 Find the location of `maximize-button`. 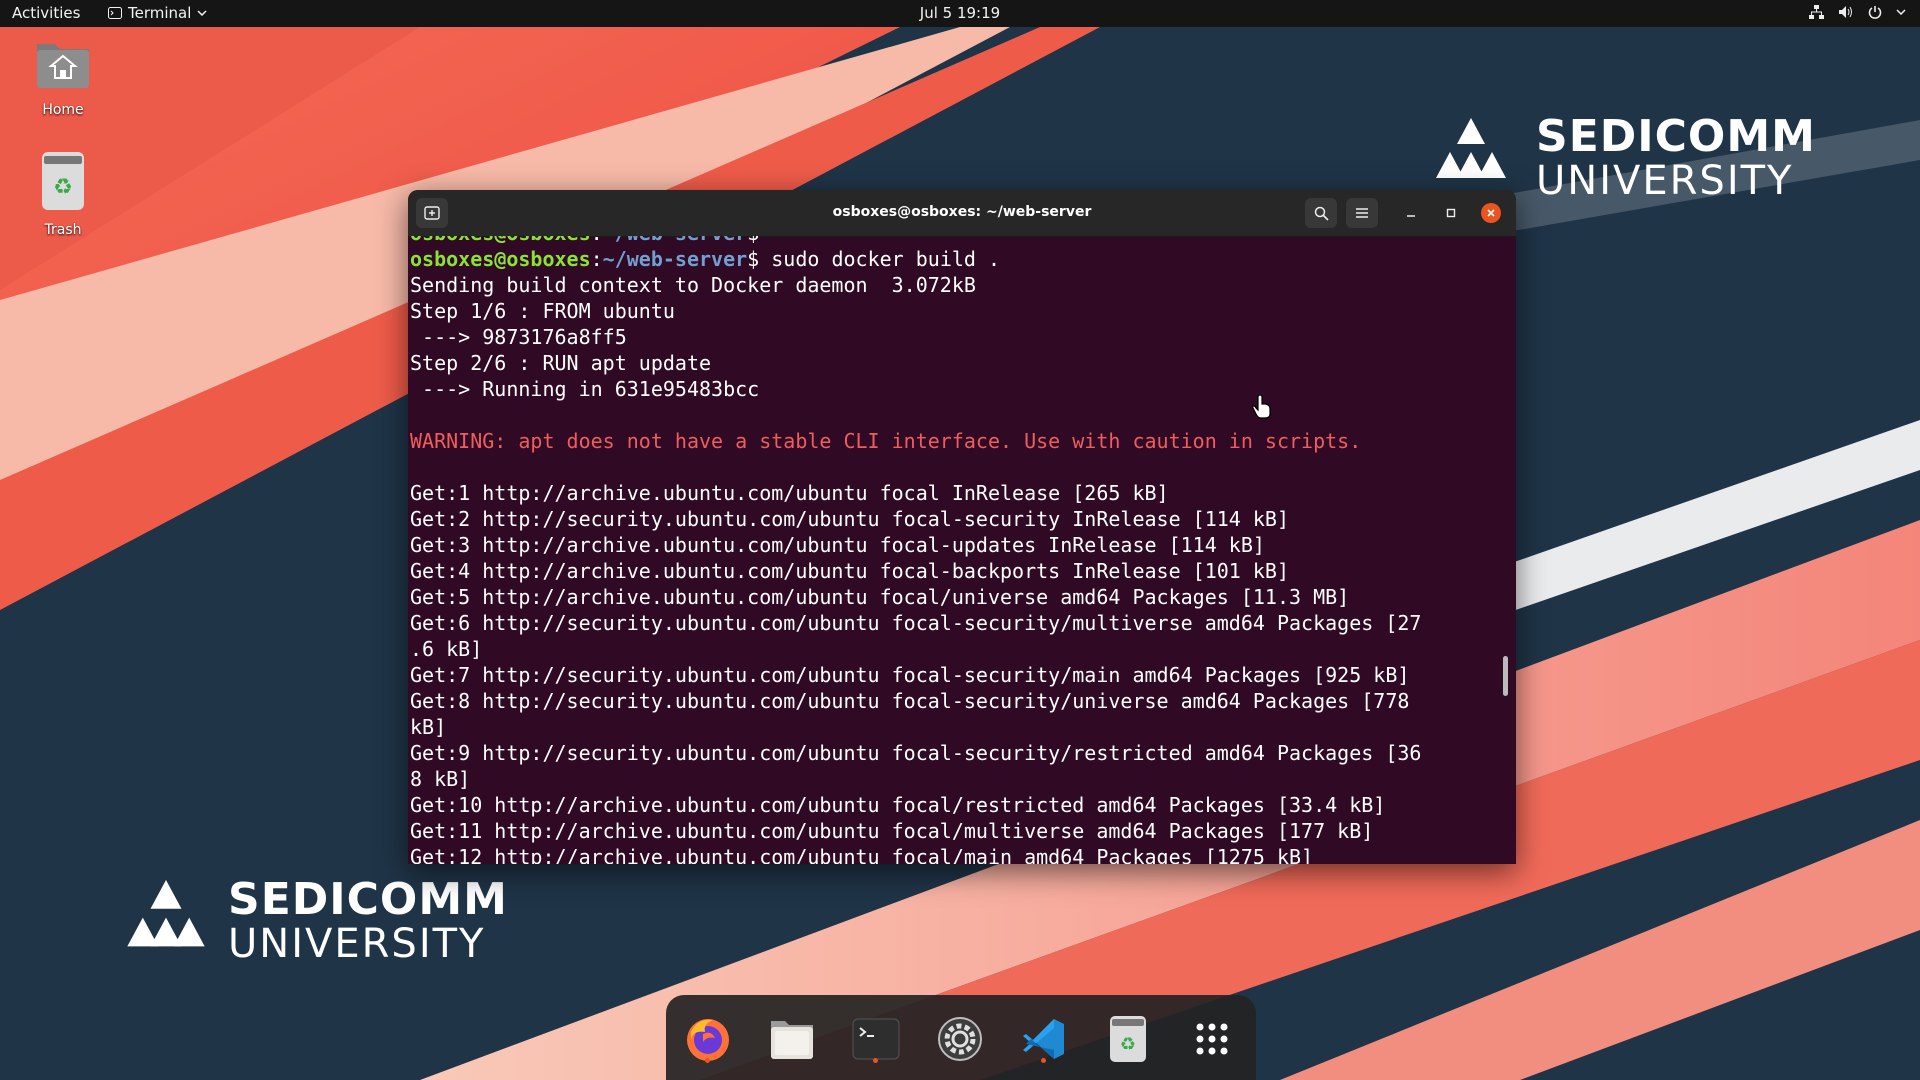

maximize-button is located at coordinates (1451, 213).